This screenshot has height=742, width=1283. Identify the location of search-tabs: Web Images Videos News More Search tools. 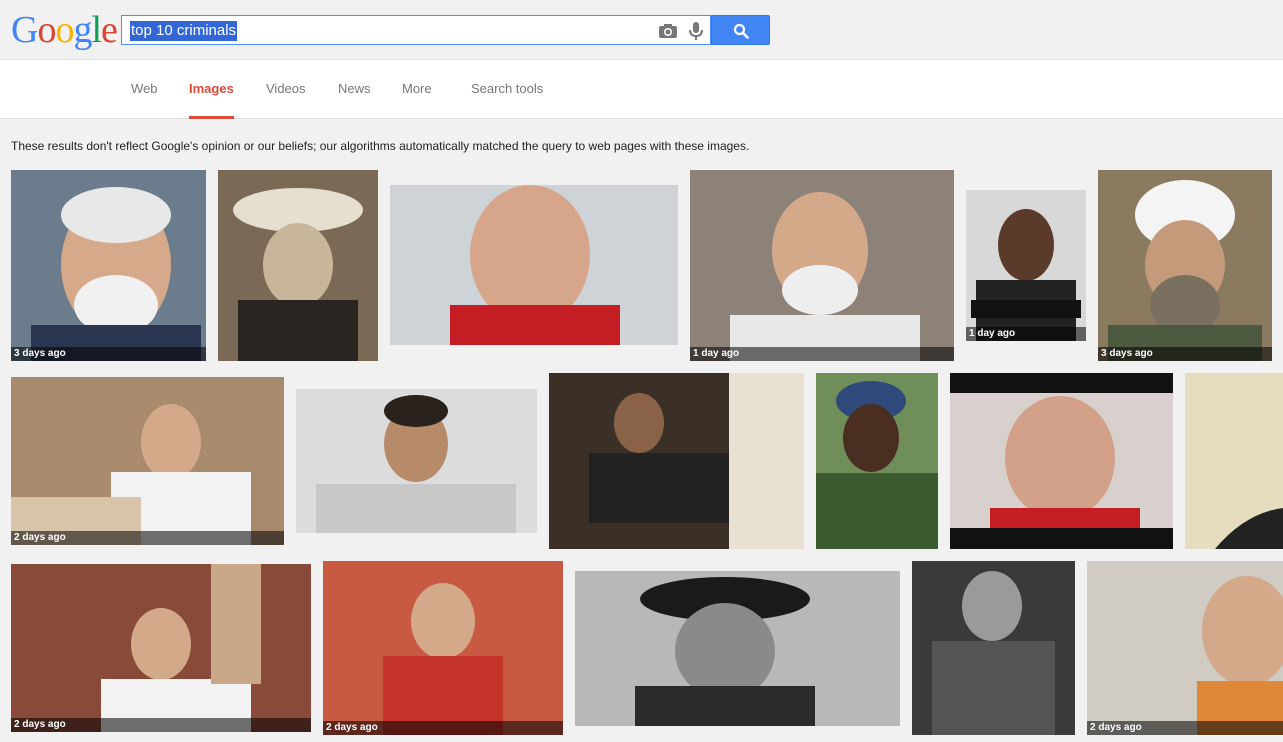
(641, 89).